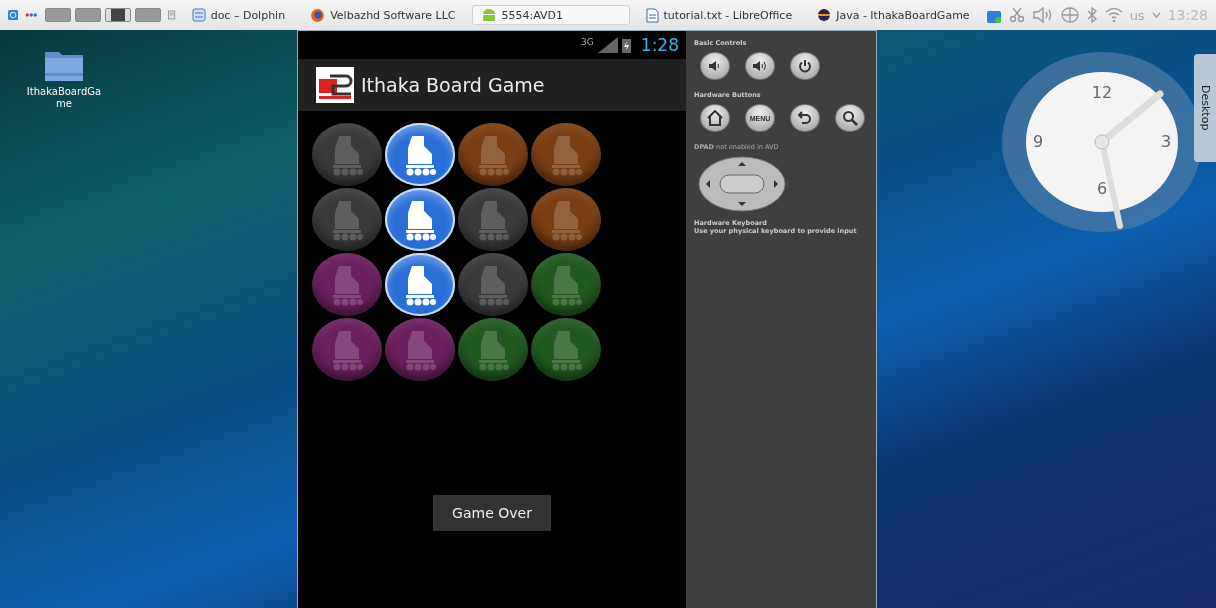  I want to click on task-button: 5554:AVD1, so click(550, 15).